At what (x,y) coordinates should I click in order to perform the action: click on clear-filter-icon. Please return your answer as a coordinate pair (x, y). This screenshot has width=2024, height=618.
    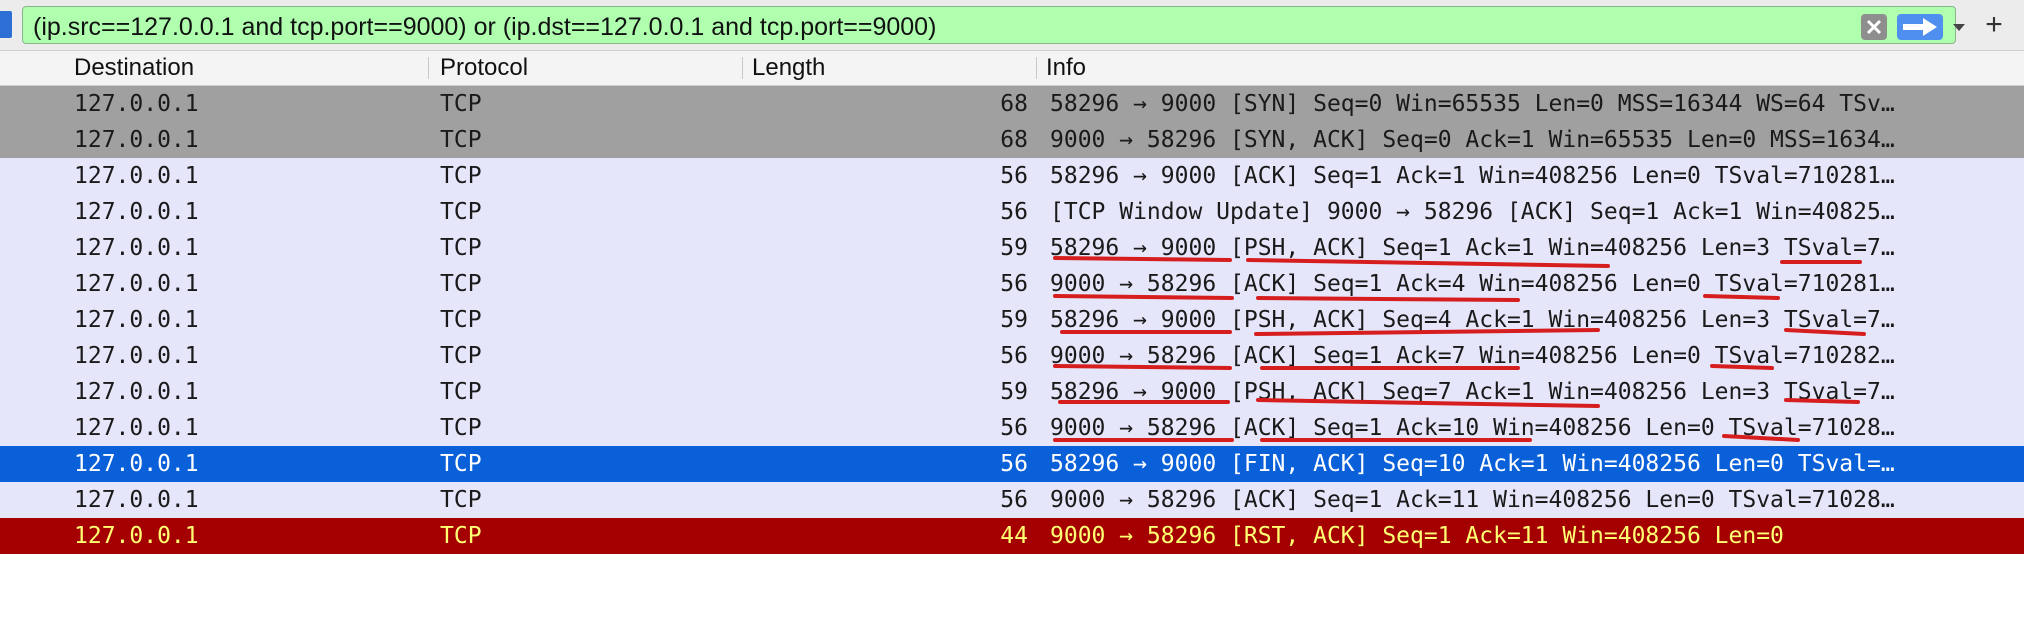
    Looking at the image, I should click on (1874, 27).